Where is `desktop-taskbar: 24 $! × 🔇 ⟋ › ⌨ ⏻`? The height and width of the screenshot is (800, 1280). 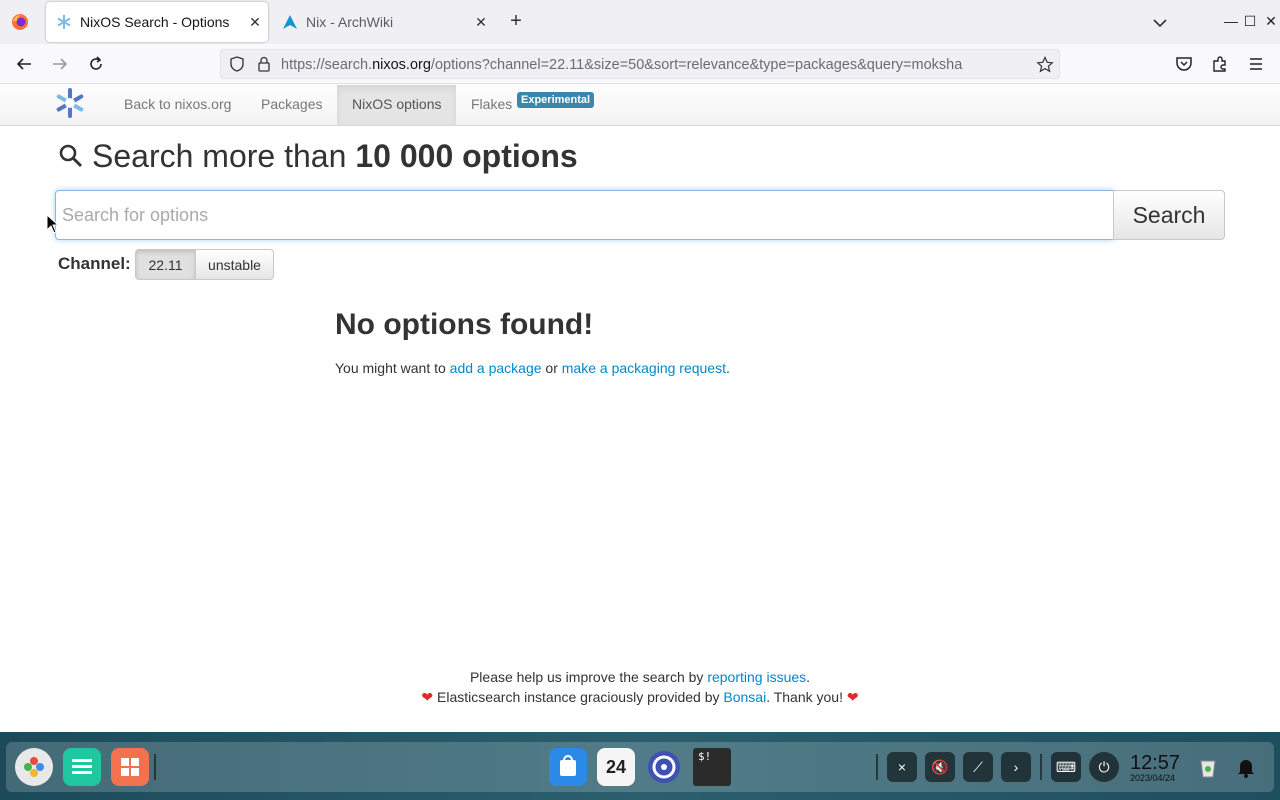
desktop-taskbar: 24 $! × 🔇 ⟋ › ⌨ ⏻ is located at coordinates (640, 766).